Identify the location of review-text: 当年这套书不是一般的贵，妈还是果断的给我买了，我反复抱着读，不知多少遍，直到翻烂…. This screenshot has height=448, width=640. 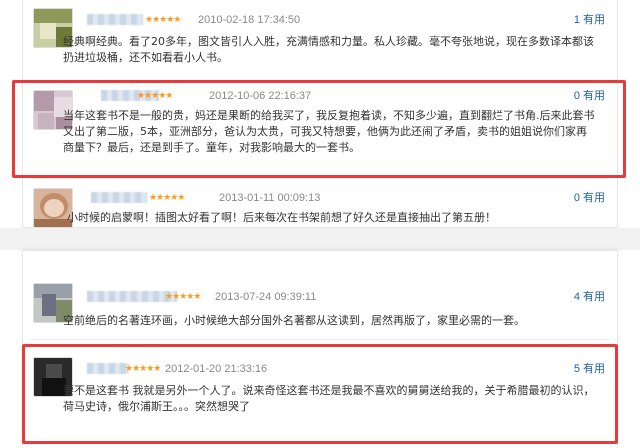
(329, 131).